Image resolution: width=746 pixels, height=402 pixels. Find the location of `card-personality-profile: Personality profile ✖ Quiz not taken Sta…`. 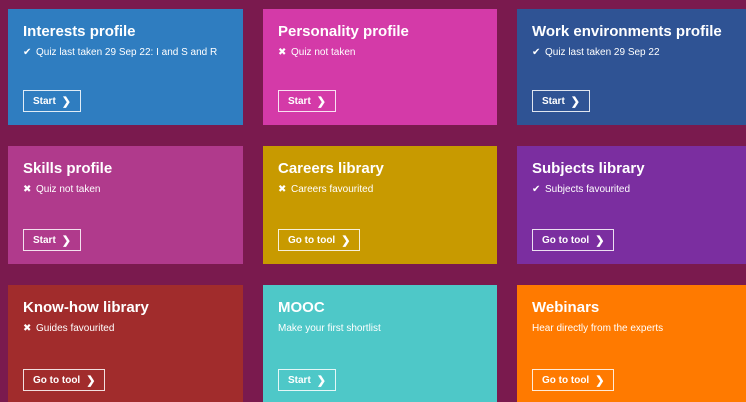

card-personality-profile: Personality profile ✖ Quiz not taken Sta… is located at coordinates (380, 67).